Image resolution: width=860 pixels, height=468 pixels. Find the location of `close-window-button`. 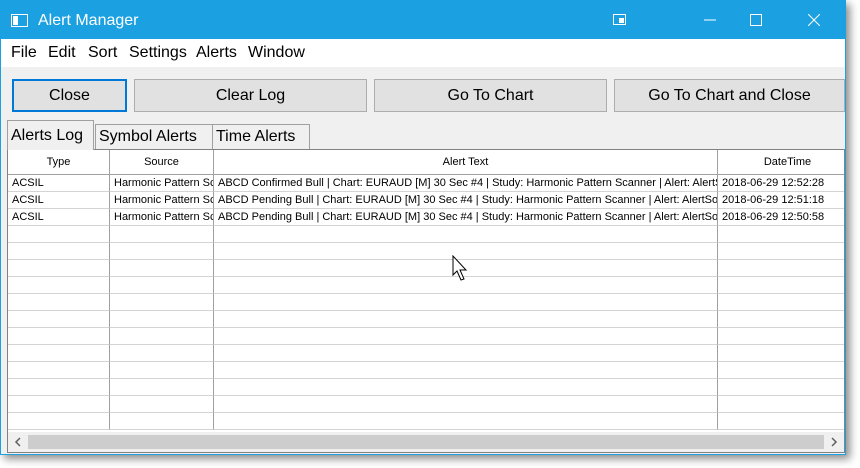

close-window-button is located at coordinates (814, 20).